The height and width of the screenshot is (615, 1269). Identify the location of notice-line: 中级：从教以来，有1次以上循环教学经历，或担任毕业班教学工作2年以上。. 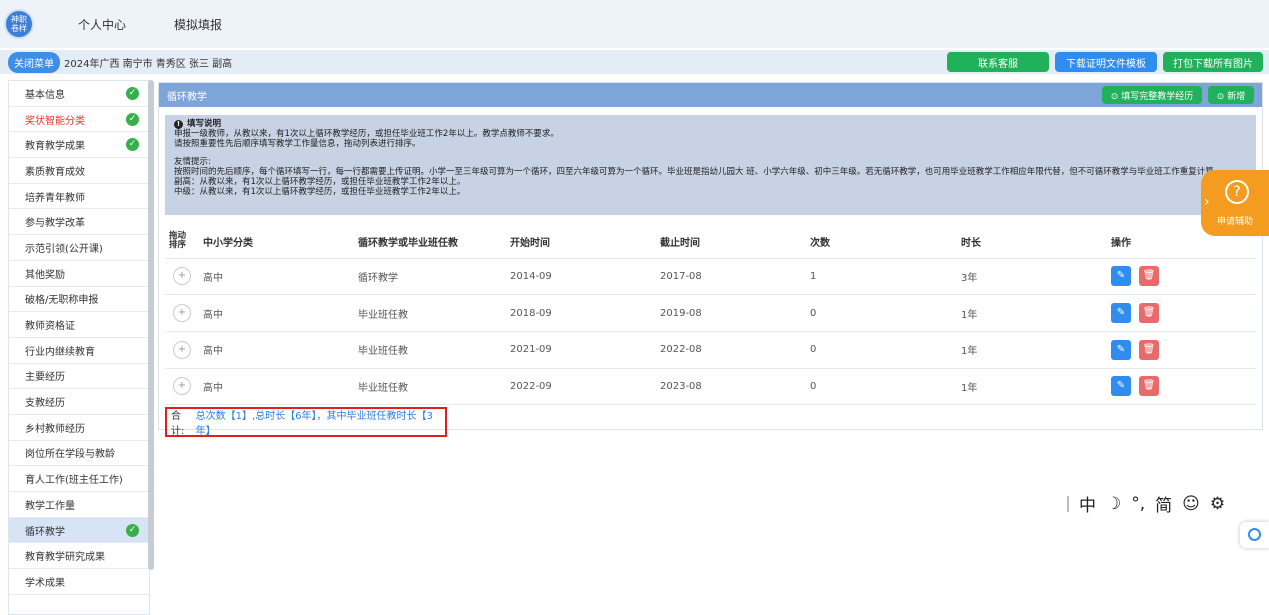
(320, 192).